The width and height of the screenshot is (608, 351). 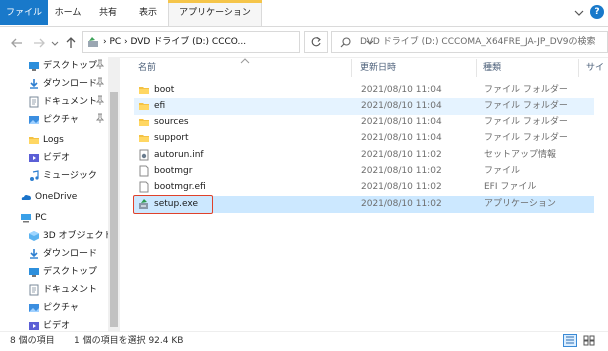 I want to click on refresh-icon, so click(x=316, y=42).